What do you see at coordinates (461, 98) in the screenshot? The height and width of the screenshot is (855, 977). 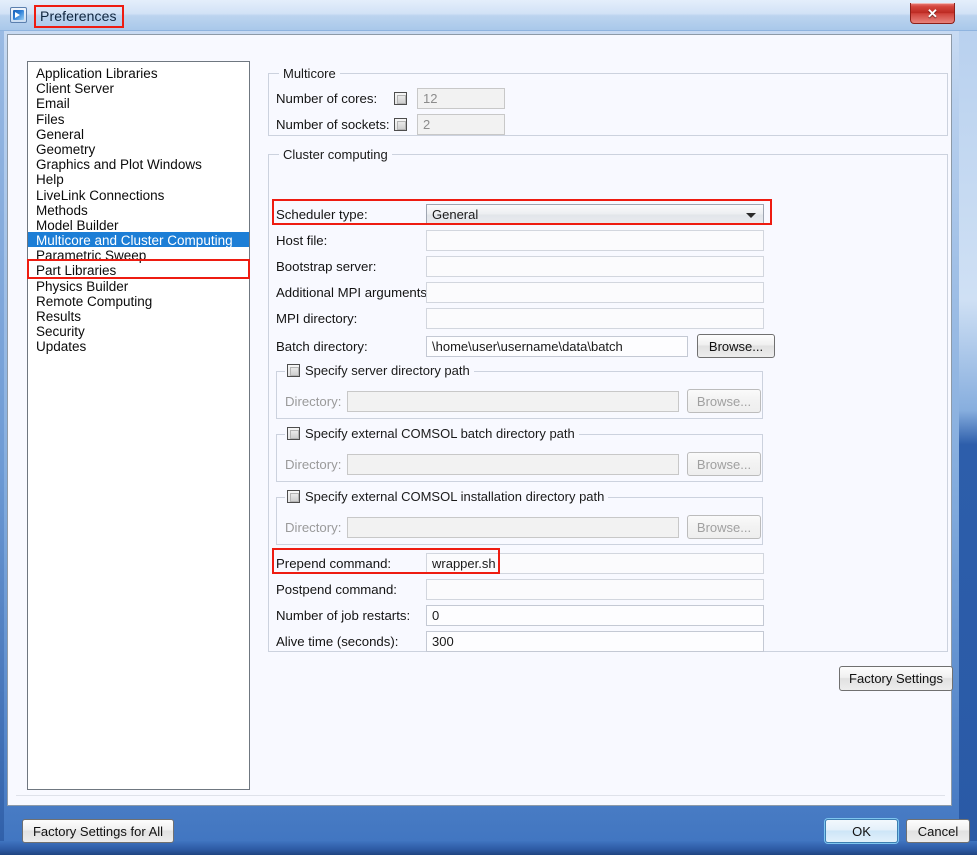 I see `number-of-cores-input: 12` at bounding box center [461, 98].